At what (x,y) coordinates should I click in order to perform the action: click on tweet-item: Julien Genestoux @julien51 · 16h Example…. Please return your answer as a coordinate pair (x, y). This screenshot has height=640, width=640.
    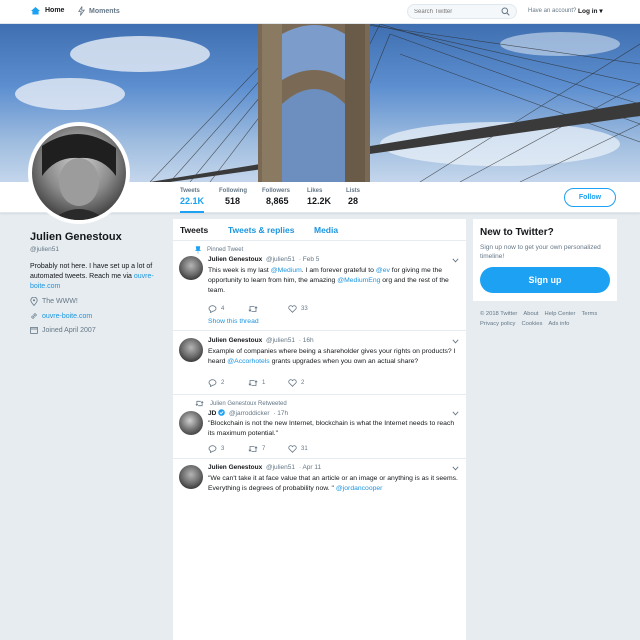
    Looking at the image, I should click on (319, 363).